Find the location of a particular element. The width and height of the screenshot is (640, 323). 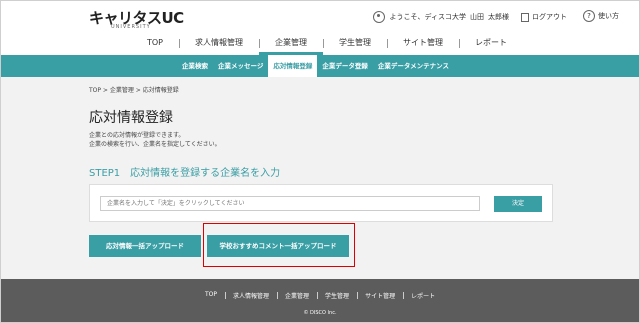

company-name-input is located at coordinates (290, 203).